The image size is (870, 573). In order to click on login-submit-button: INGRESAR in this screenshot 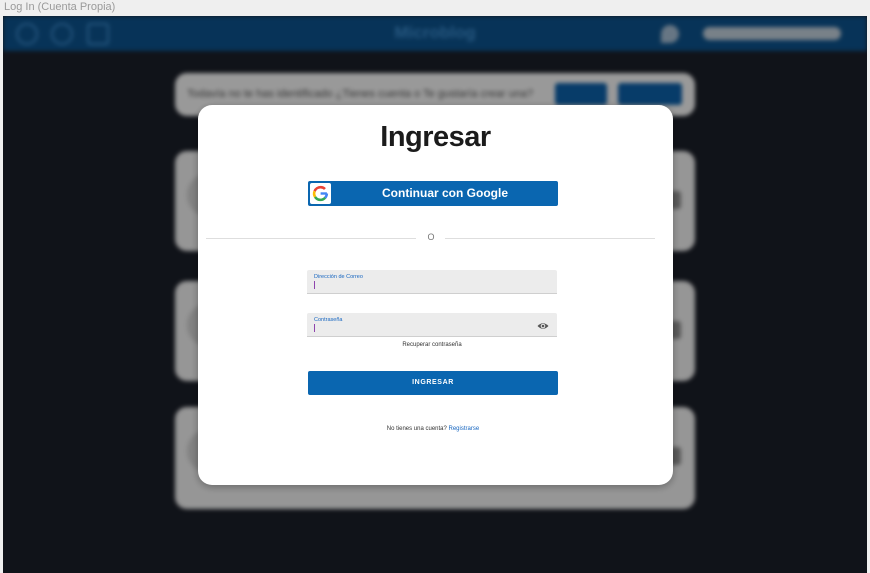, I will do `click(433, 383)`.